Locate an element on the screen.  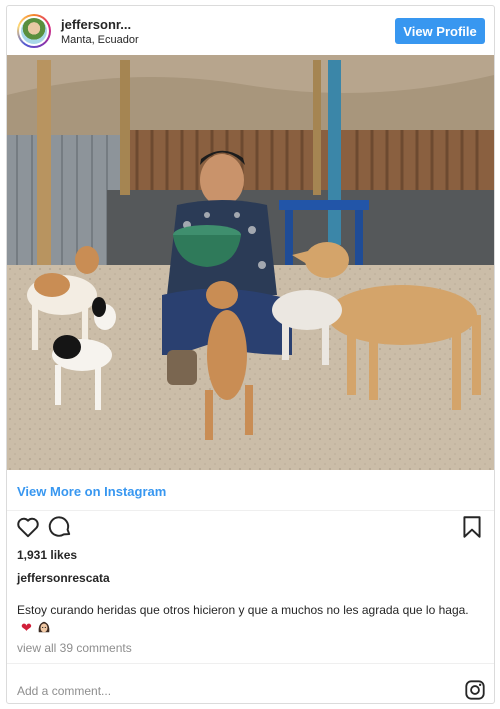
woman-face-icon is located at coordinates (44, 627).